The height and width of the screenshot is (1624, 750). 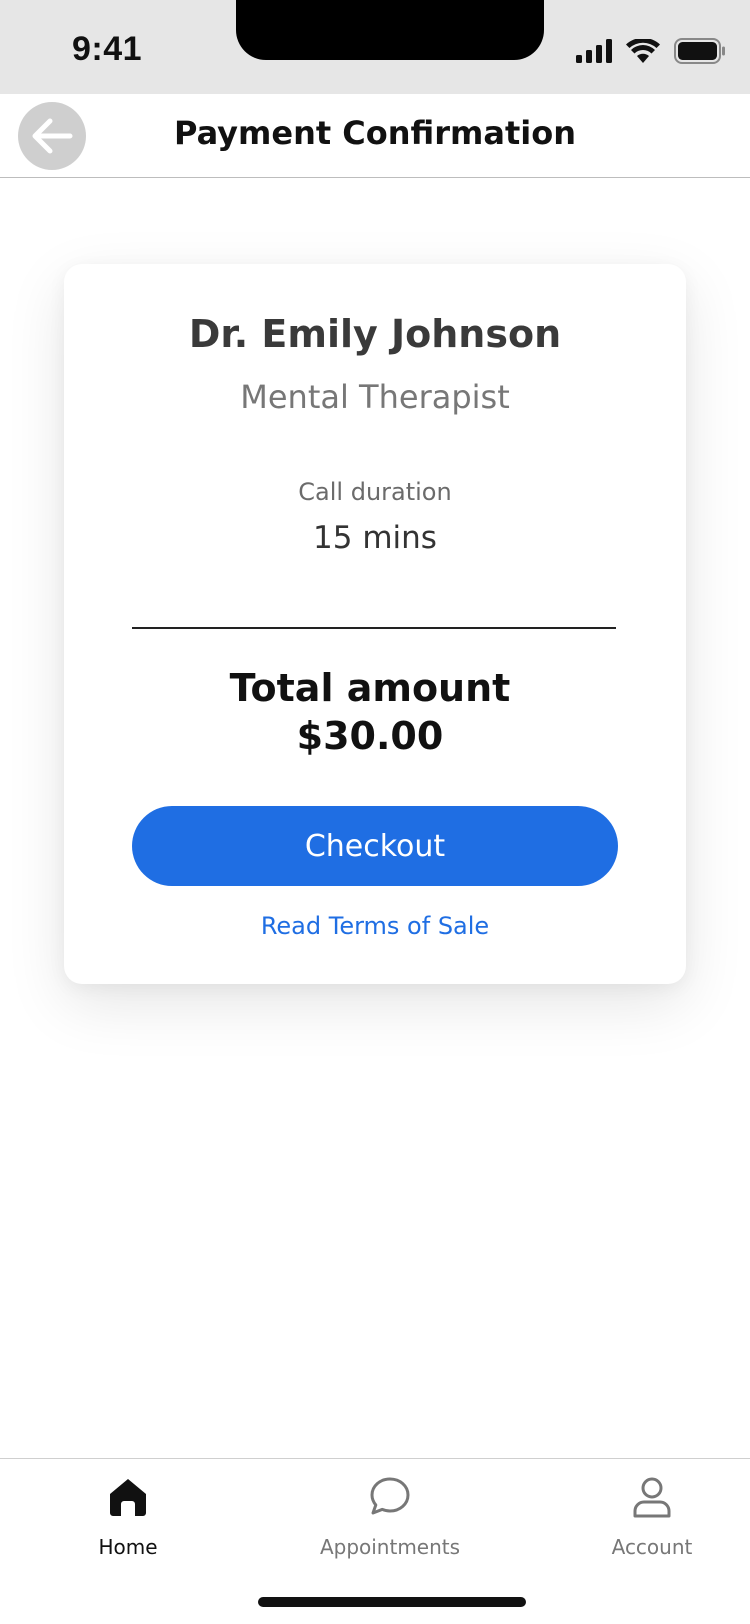 I want to click on status-icons, so click(x=651, y=51).